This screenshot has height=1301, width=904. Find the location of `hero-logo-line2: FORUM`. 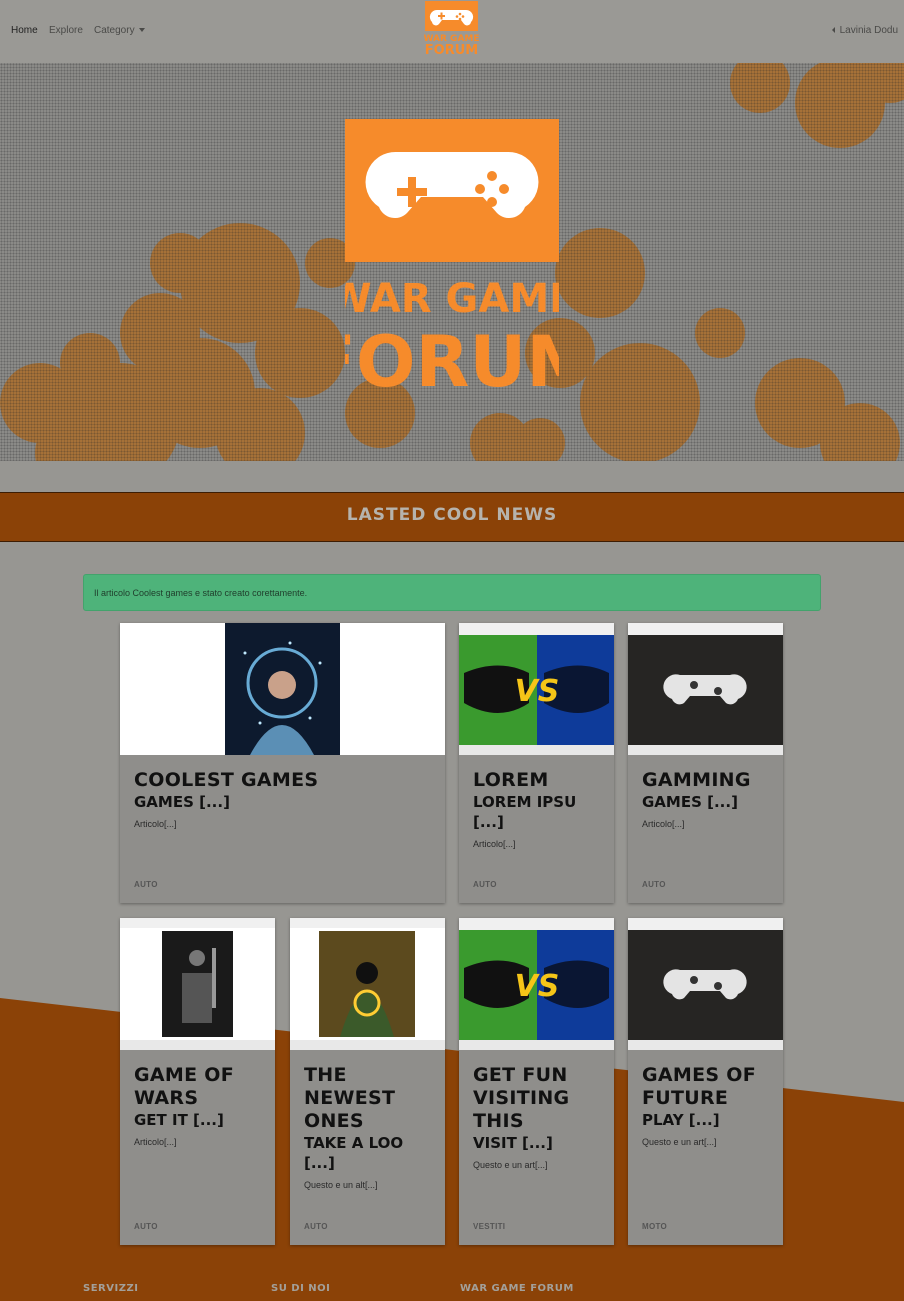

hero-logo-line2: FORUM is located at coordinates (452, 356).